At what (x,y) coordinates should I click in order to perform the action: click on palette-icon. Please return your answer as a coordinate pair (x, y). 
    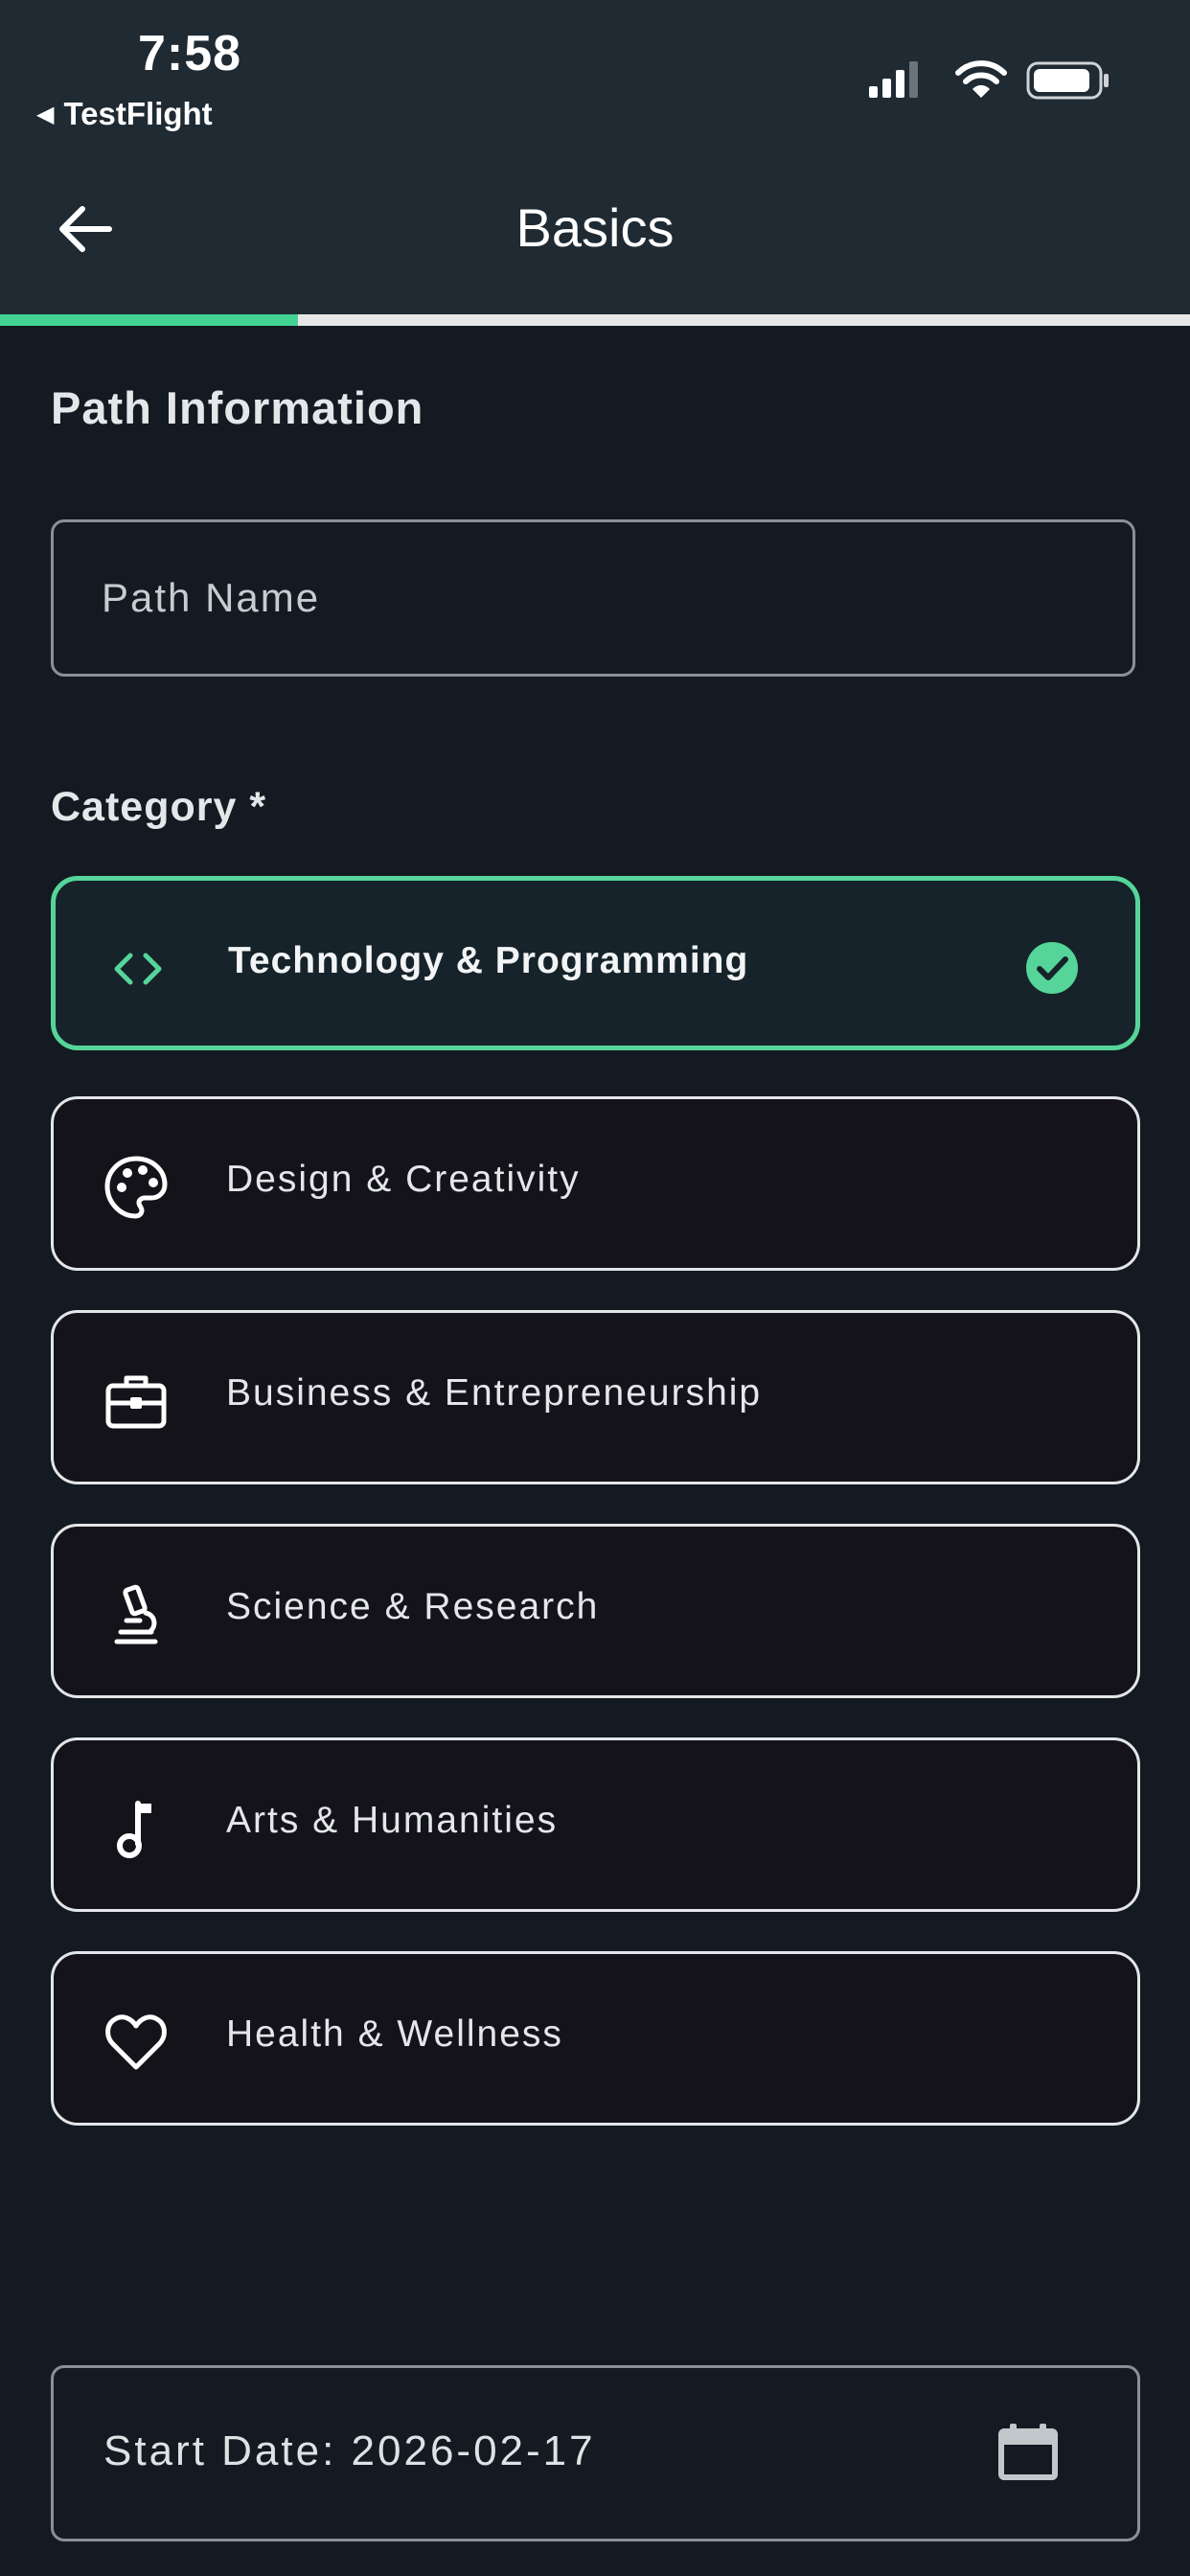
    Looking at the image, I should click on (136, 1187).